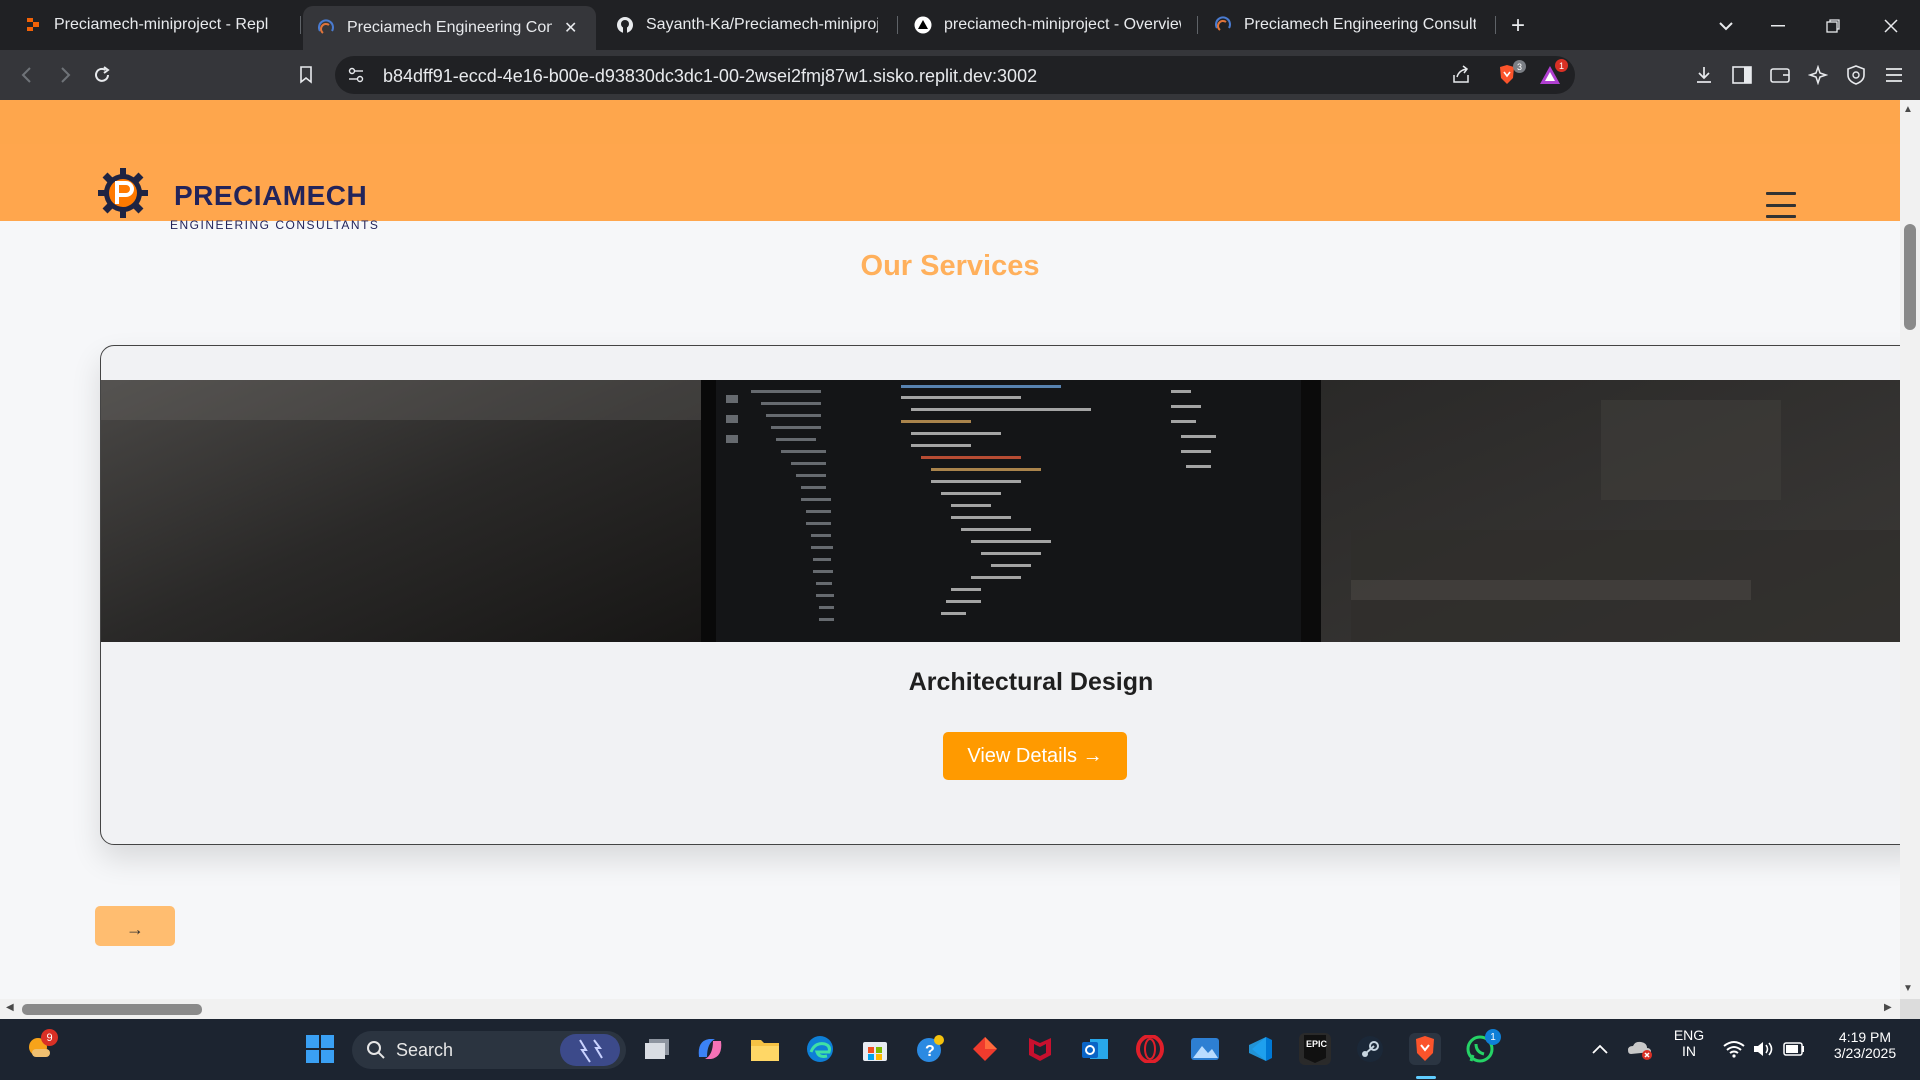  What do you see at coordinates (123, 193) in the screenshot?
I see `preciamech-logo` at bounding box center [123, 193].